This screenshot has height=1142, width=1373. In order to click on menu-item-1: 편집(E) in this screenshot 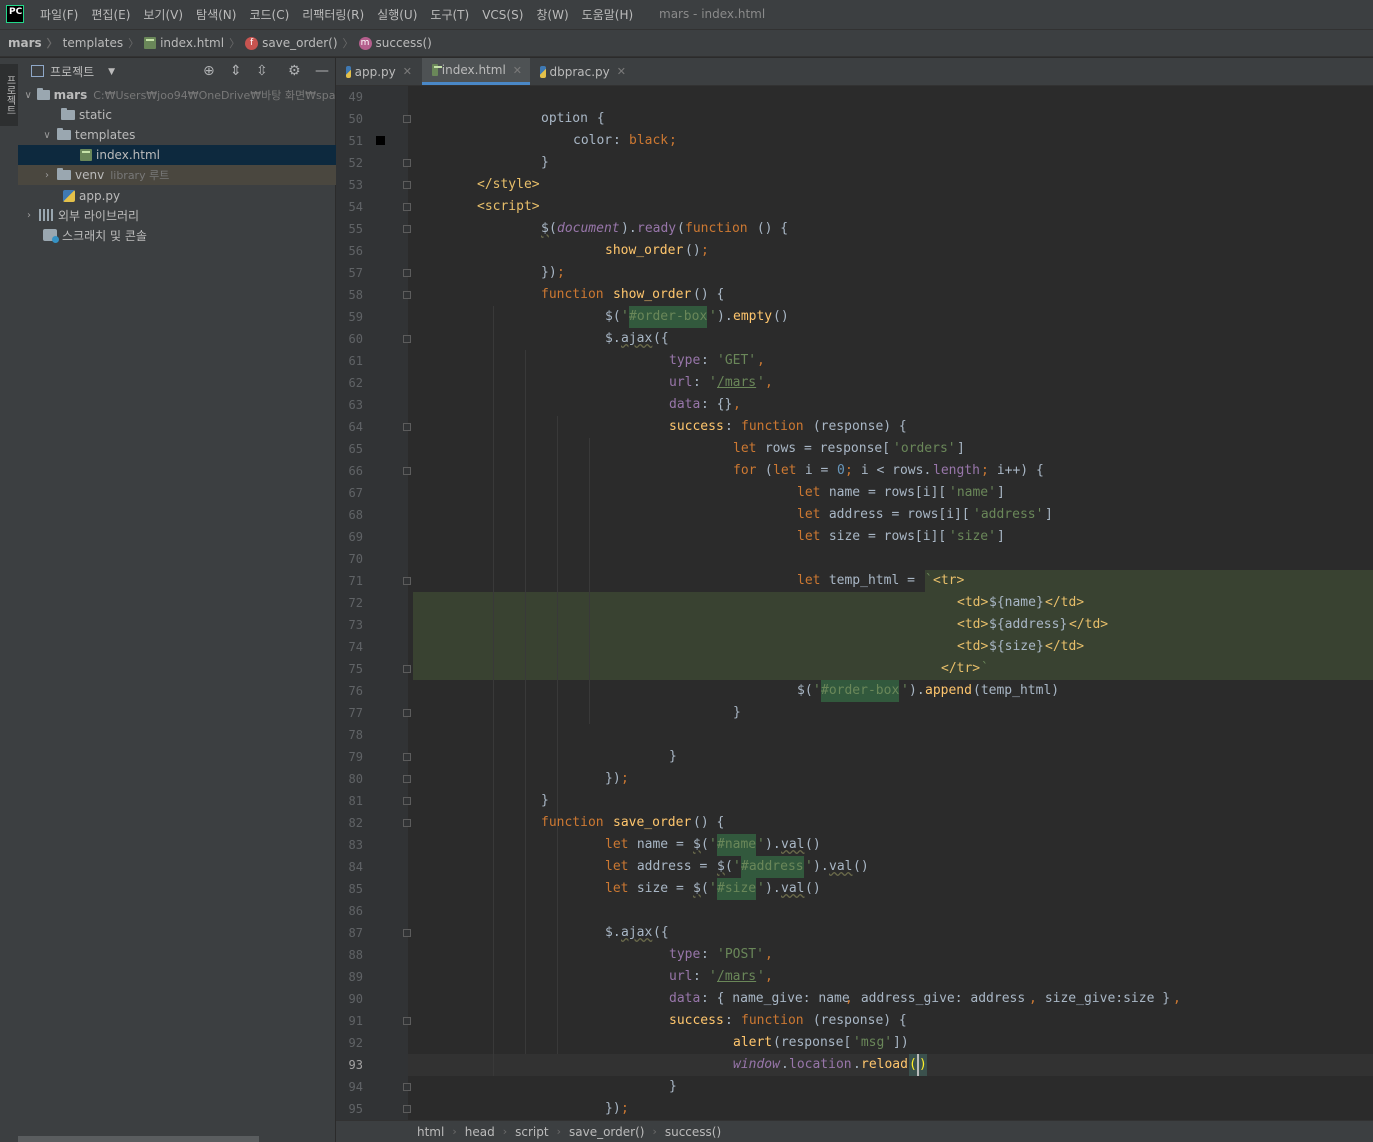, I will do `click(110, 14)`.